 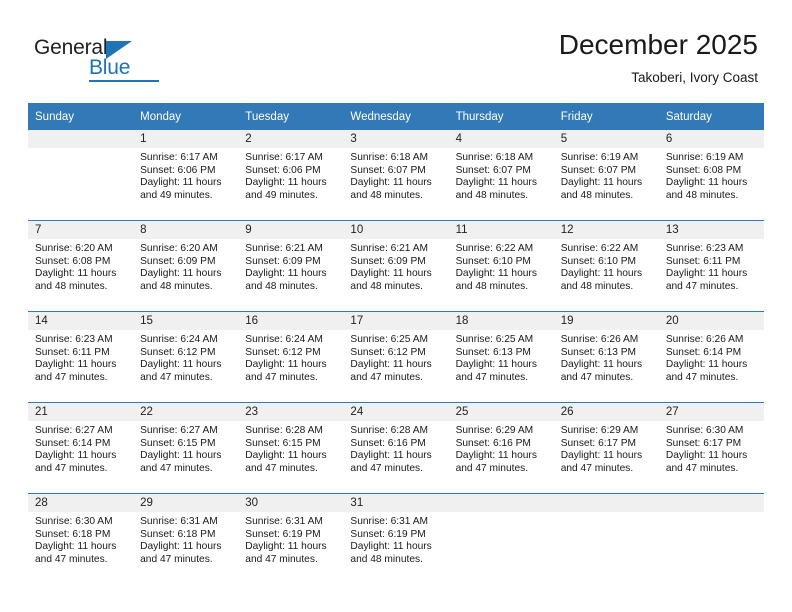 I want to click on sunset-text: Sunset: 6:17 PM, so click(x=598, y=443).